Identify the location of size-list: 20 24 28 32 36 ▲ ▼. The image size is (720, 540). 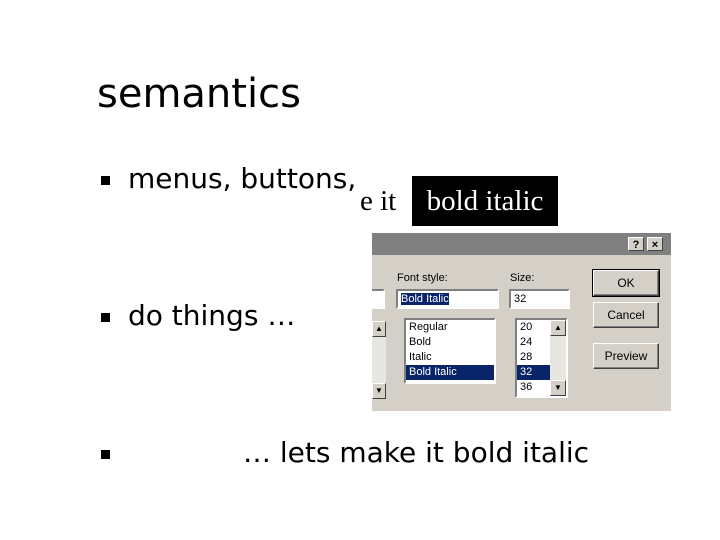
(541, 358).